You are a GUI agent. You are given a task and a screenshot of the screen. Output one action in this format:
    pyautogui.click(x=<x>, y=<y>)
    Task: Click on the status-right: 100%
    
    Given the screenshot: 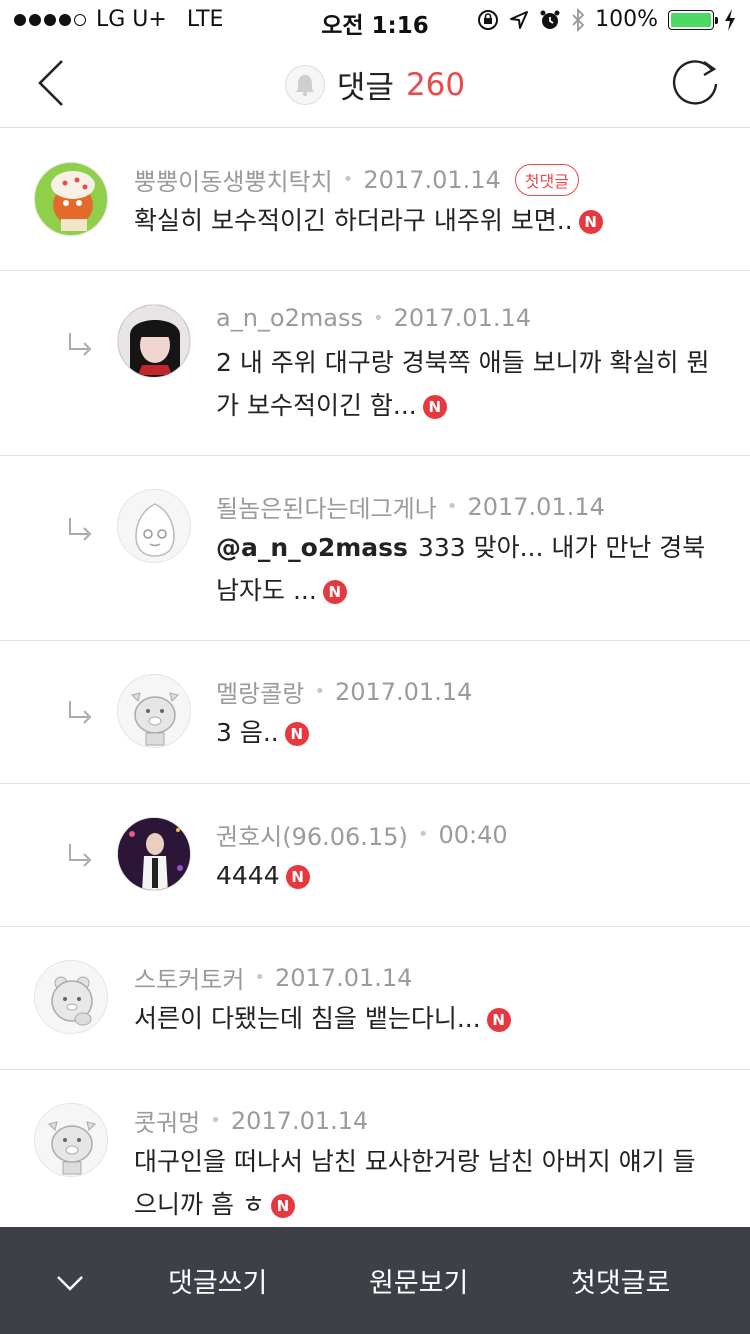 What is the action you would take?
    pyautogui.click(x=606, y=19)
    